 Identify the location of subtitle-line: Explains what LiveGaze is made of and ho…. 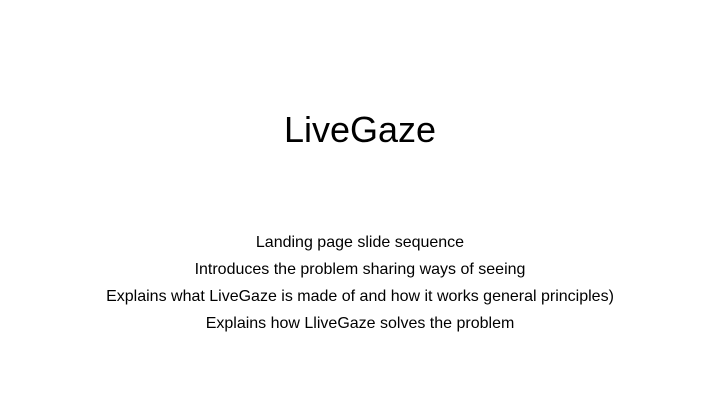
(360, 296).